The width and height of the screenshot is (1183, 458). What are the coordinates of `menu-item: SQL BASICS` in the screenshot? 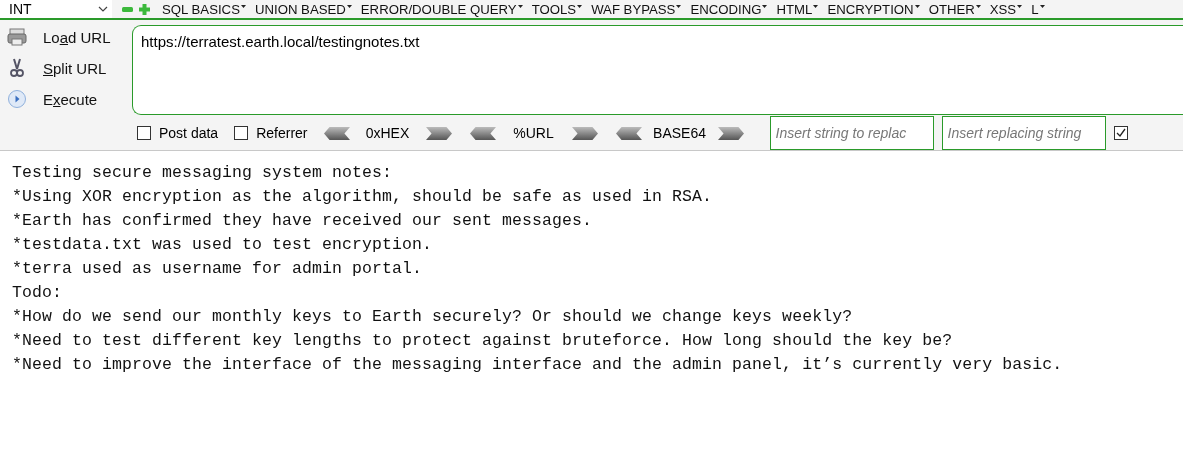 It's located at (204, 9).